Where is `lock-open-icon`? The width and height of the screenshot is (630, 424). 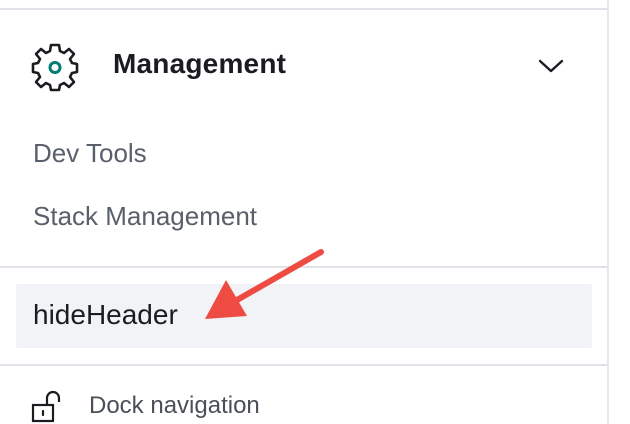 lock-open-icon is located at coordinates (46, 406).